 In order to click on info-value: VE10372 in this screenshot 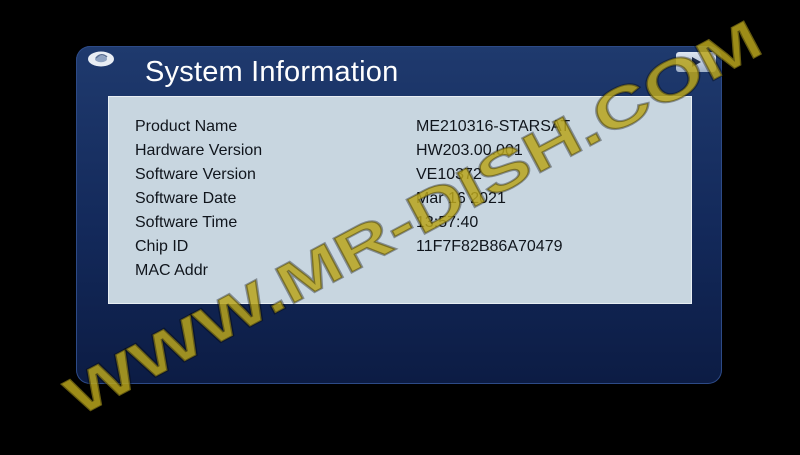, I will do `click(449, 174)`.